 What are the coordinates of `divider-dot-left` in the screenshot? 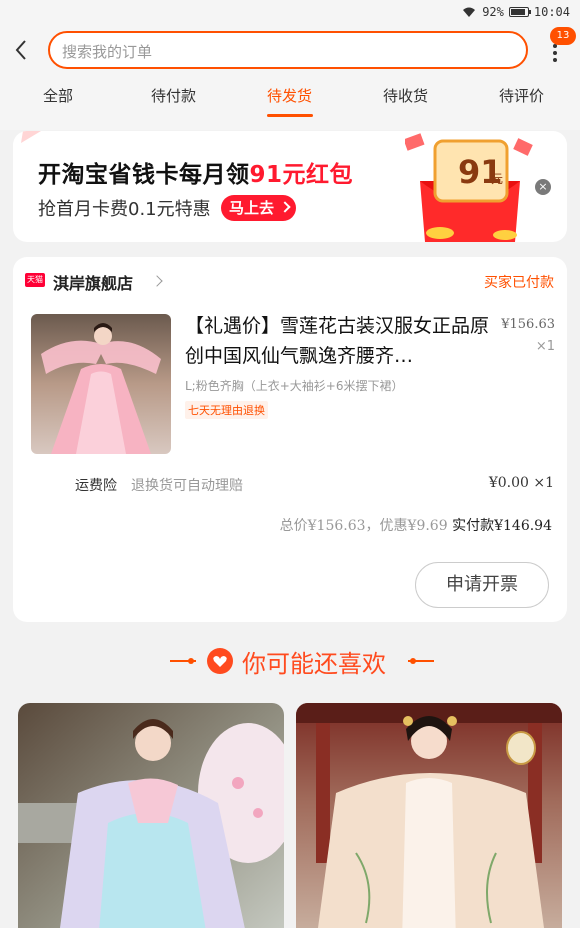 It's located at (191, 661).